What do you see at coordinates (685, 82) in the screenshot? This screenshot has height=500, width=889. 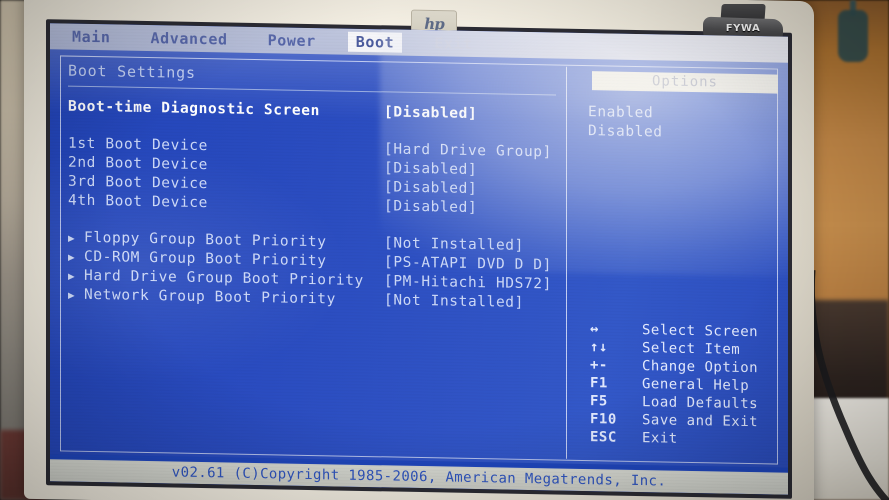 I see `options-header: Options` at bounding box center [685, 82].